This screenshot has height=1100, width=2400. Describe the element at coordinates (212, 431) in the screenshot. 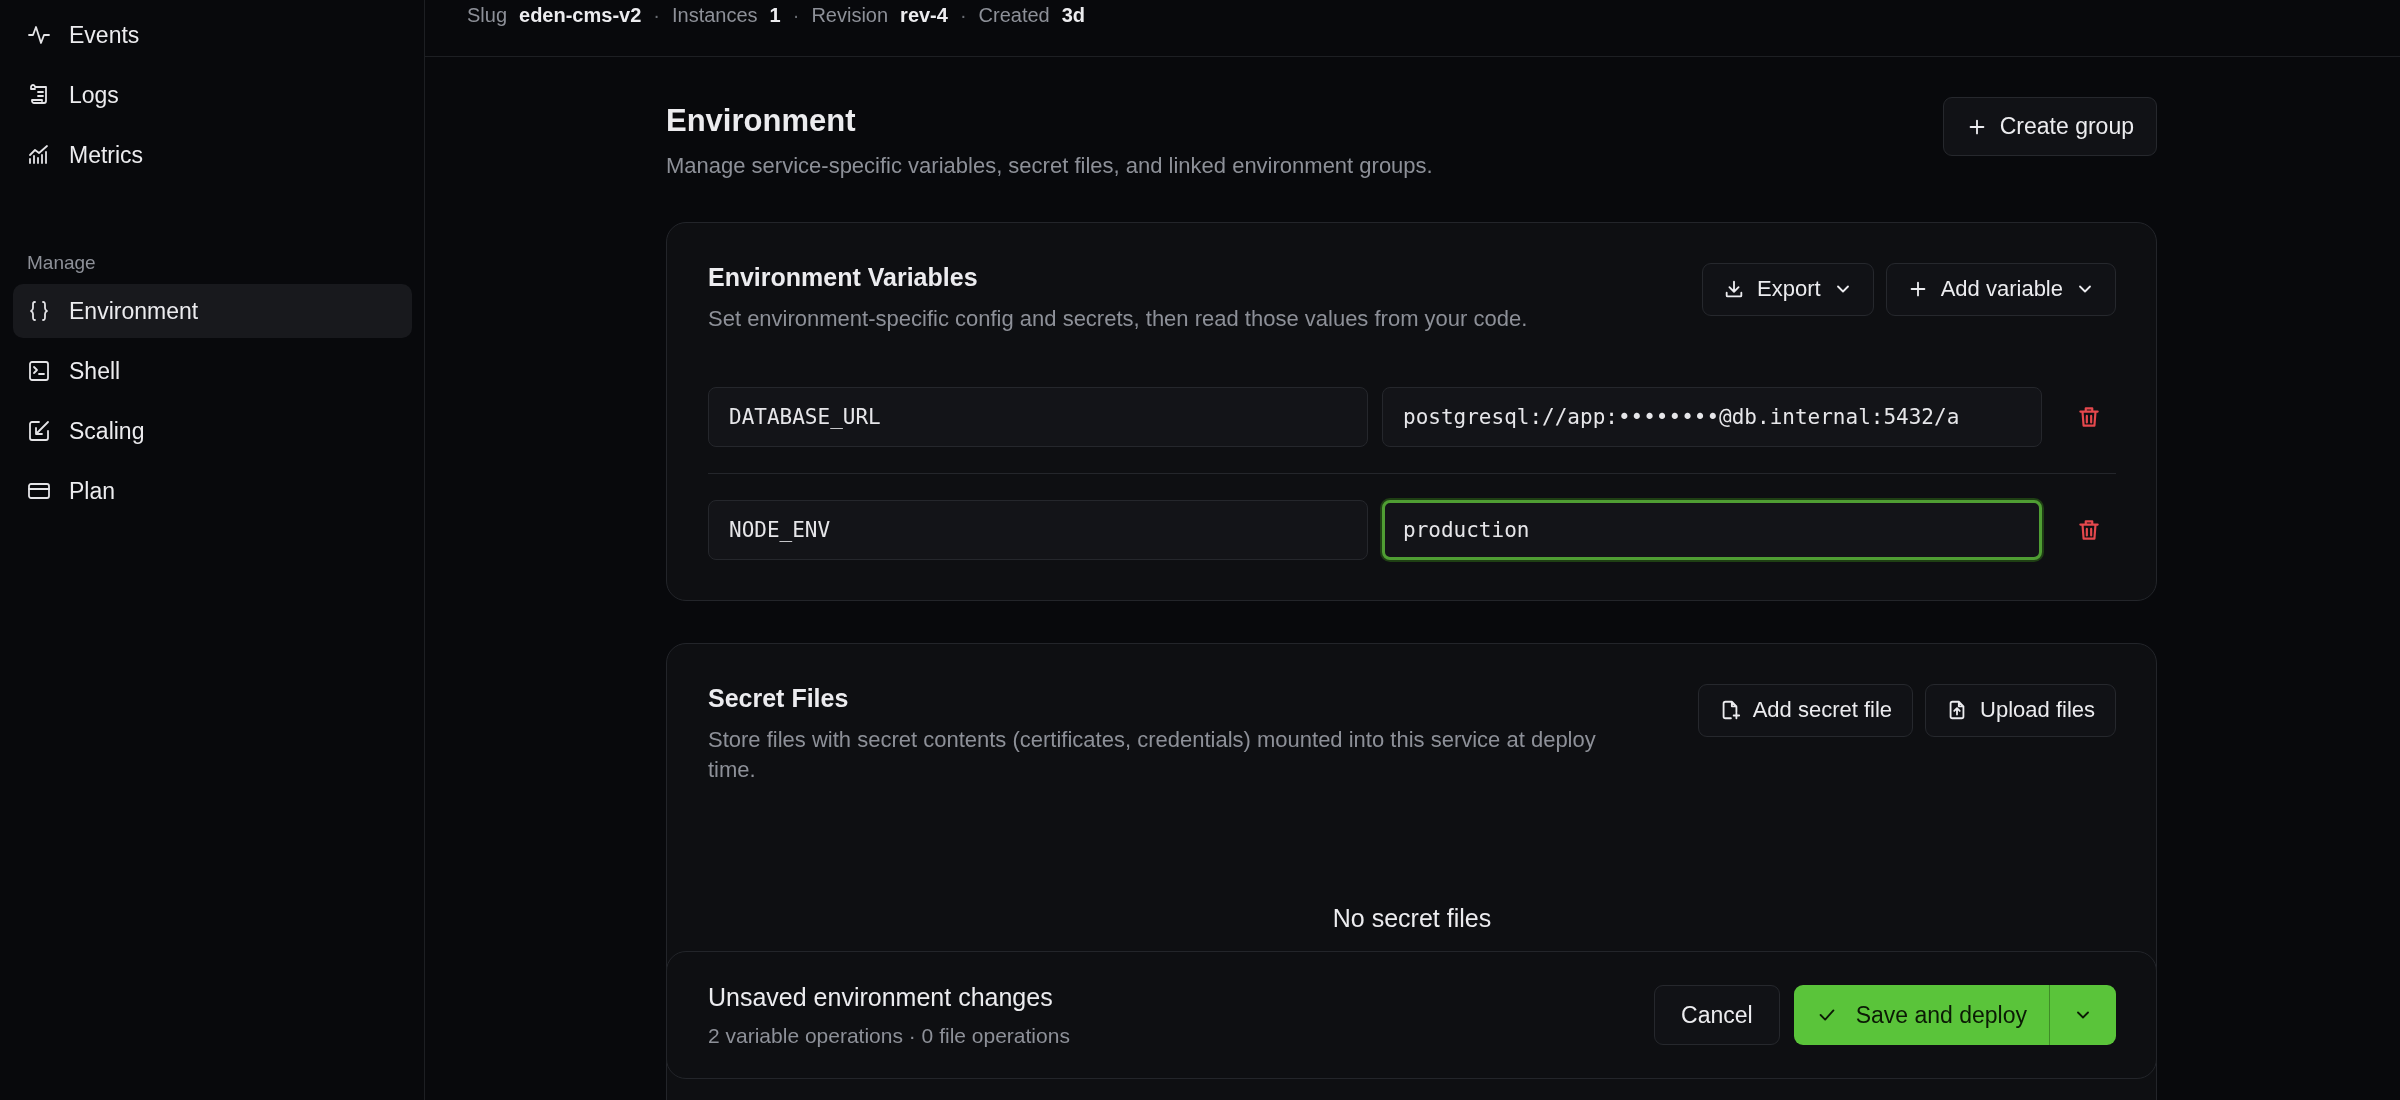

I see `sidebar-item: Scaling` at that location.